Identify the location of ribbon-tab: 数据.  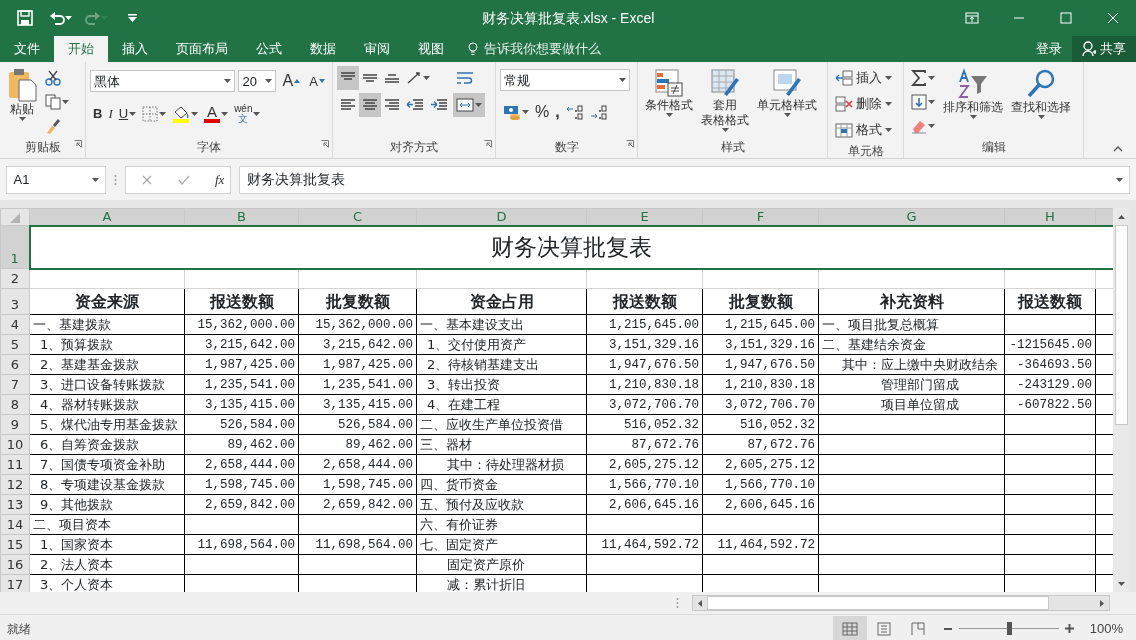
(323, 49).